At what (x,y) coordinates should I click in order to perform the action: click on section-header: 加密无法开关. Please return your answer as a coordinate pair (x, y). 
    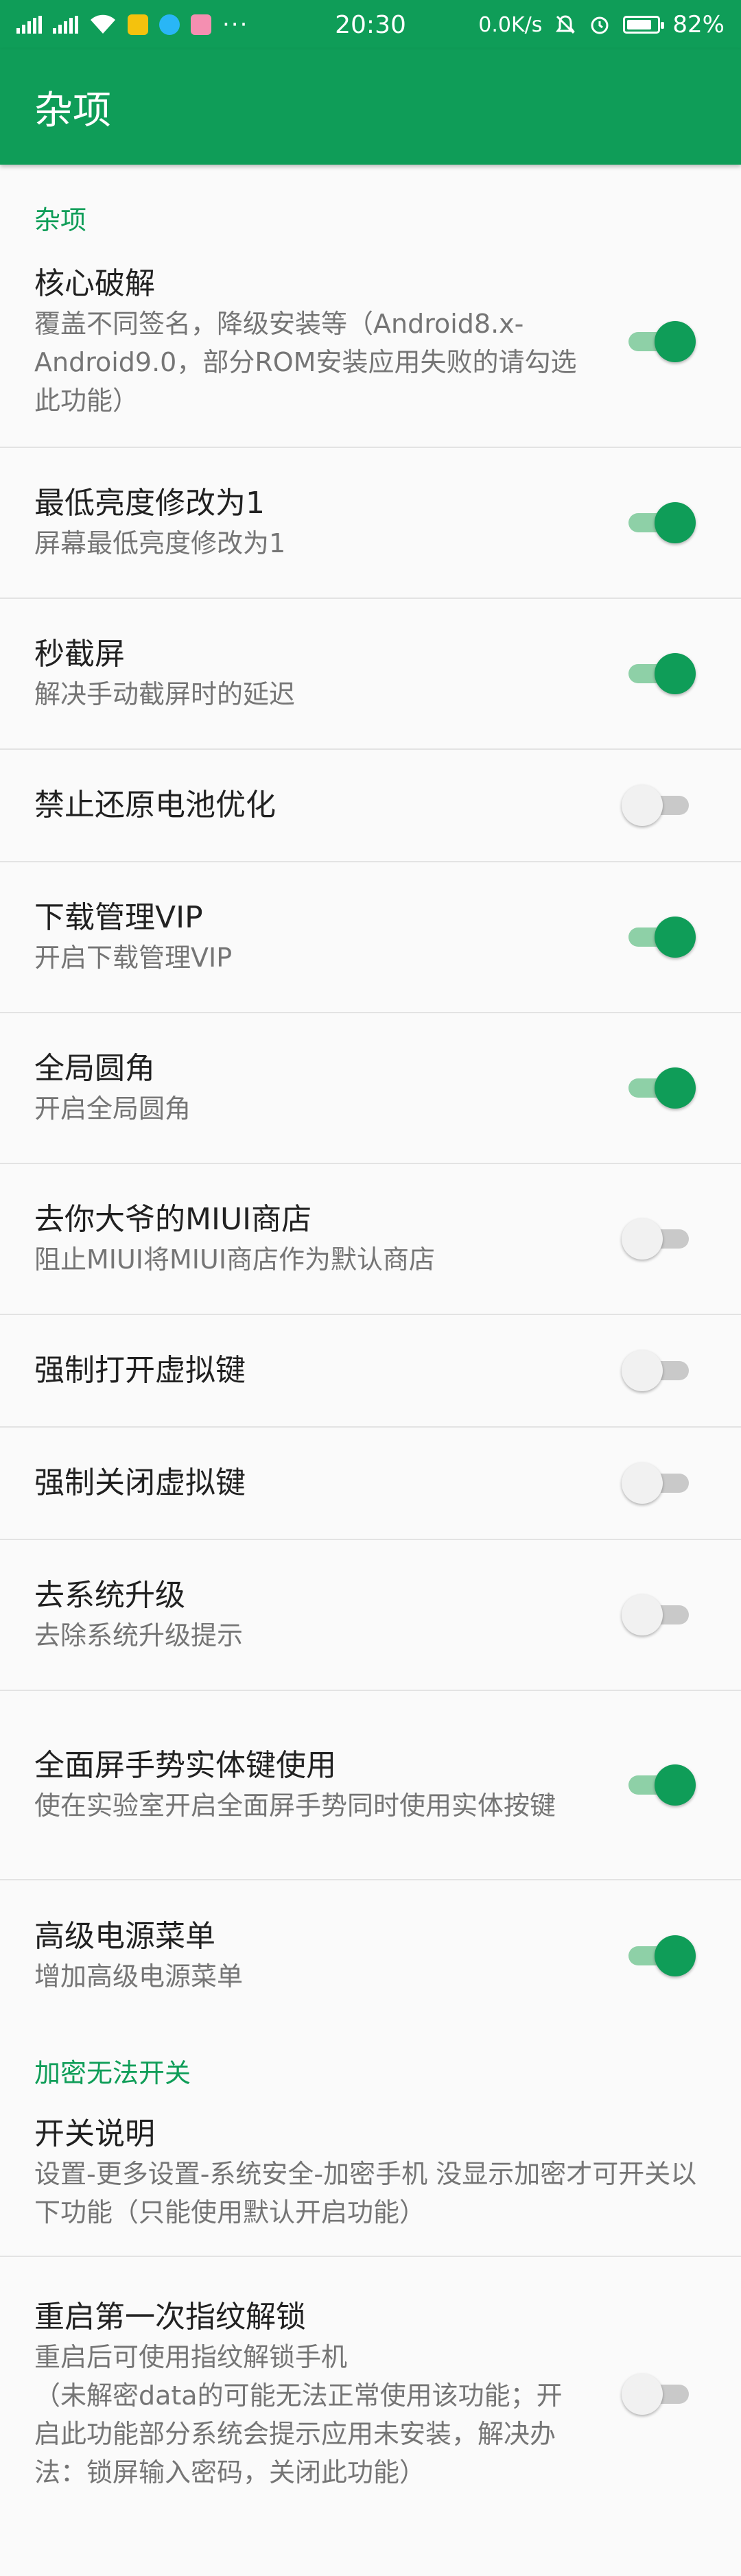
    Looking at the image, I should click on (112, 2073).